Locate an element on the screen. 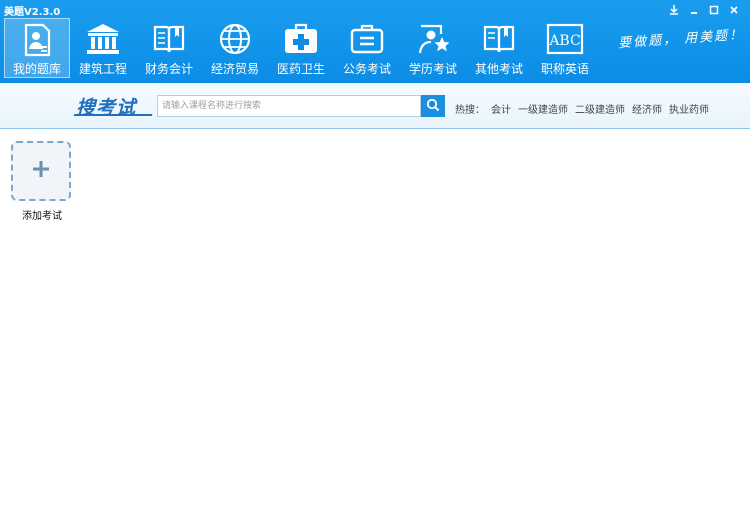 The height and width of the screenshot is (508, 750). search-button is located at coordinates (433, 106).